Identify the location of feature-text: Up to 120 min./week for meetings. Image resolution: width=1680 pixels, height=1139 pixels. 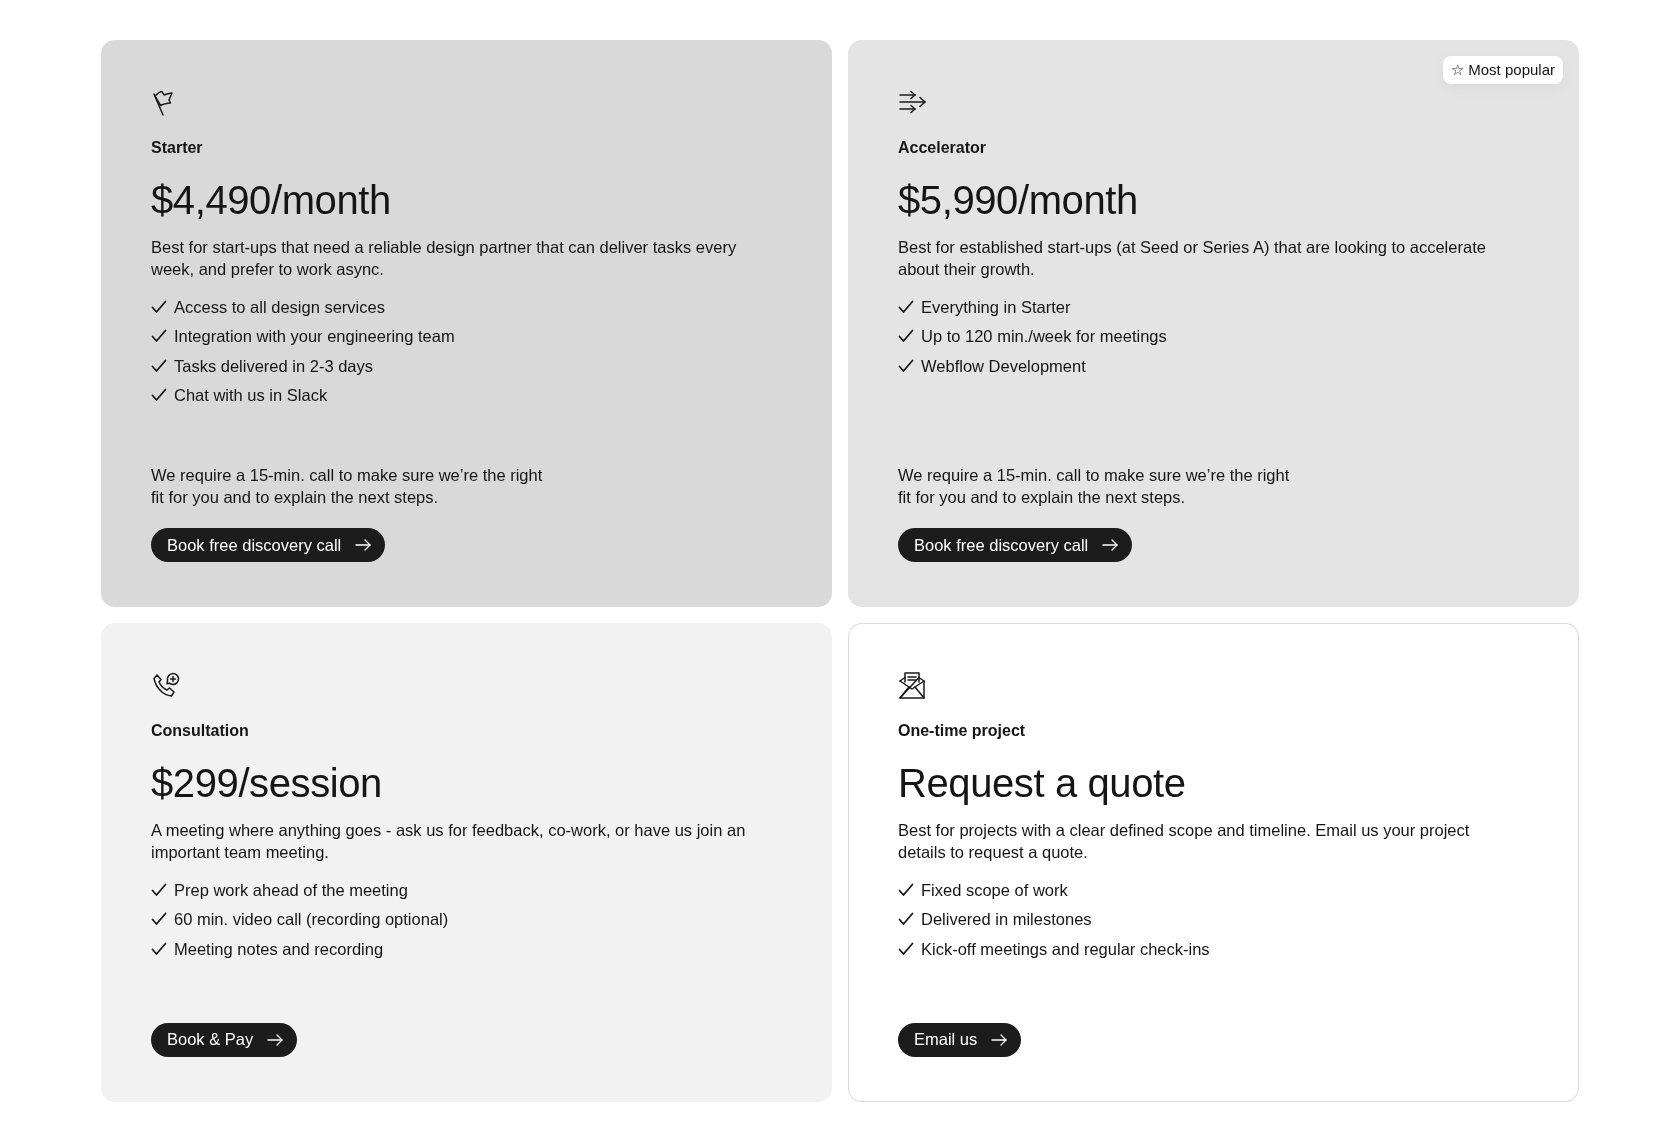
(1044, 336).